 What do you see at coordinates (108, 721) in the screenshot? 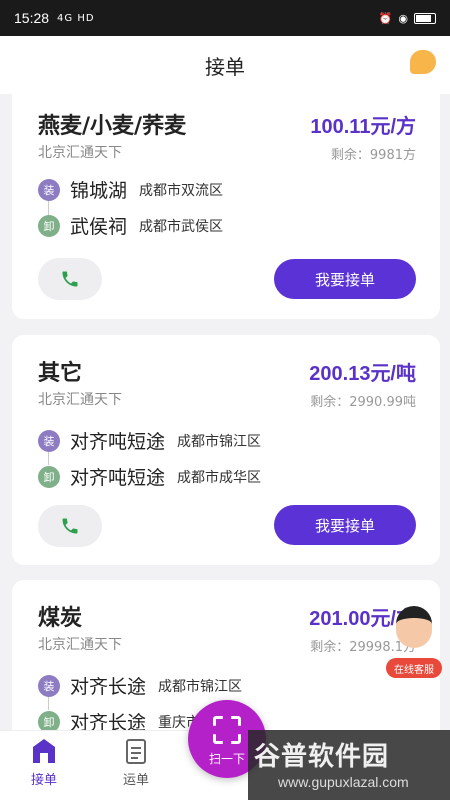
I see `unload-place: 对齐长途` at bounding box center [108, 721].